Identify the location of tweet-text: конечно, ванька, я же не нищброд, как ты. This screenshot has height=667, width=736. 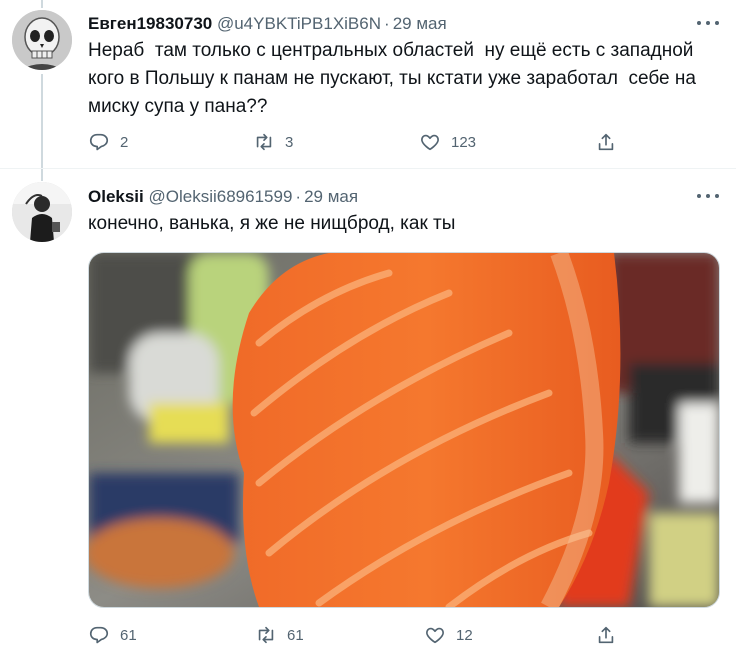
(272, 223).